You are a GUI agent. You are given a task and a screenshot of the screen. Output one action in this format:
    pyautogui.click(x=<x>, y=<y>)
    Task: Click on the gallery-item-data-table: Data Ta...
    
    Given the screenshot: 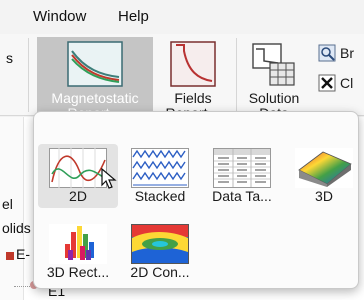 What is the action you would take?
    pyautogui.click(x=242, y=176)
    